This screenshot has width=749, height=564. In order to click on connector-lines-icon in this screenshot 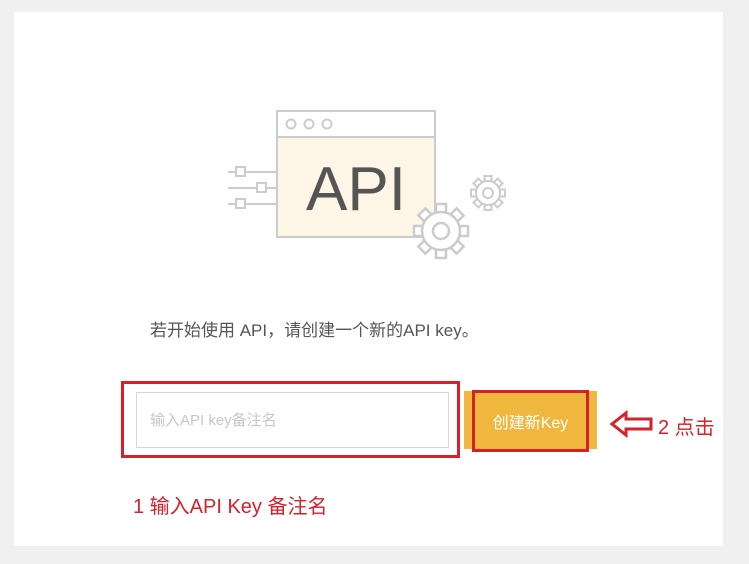, I will do `click(252, 187)`.